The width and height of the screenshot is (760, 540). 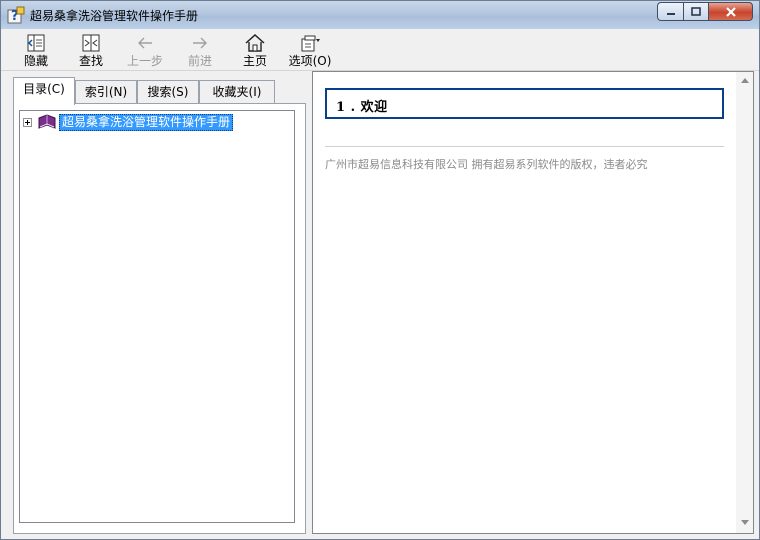 What do you see at coordinates (27, 122) in the screenshot?
I see `expand-icon` at bounding box center [27, 122].